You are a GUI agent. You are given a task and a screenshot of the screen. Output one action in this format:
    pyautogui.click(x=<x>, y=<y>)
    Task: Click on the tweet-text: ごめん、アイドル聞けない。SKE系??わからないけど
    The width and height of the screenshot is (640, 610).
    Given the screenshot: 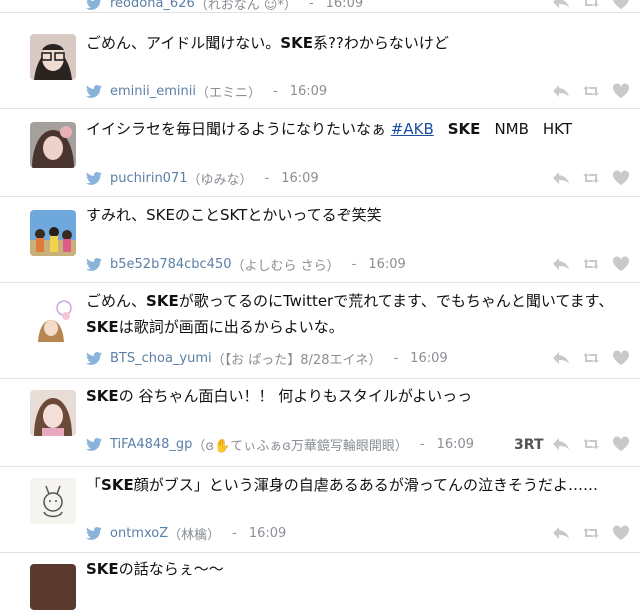 What is the action you would take?
    pyautogui.click(x=359, y=43)
    